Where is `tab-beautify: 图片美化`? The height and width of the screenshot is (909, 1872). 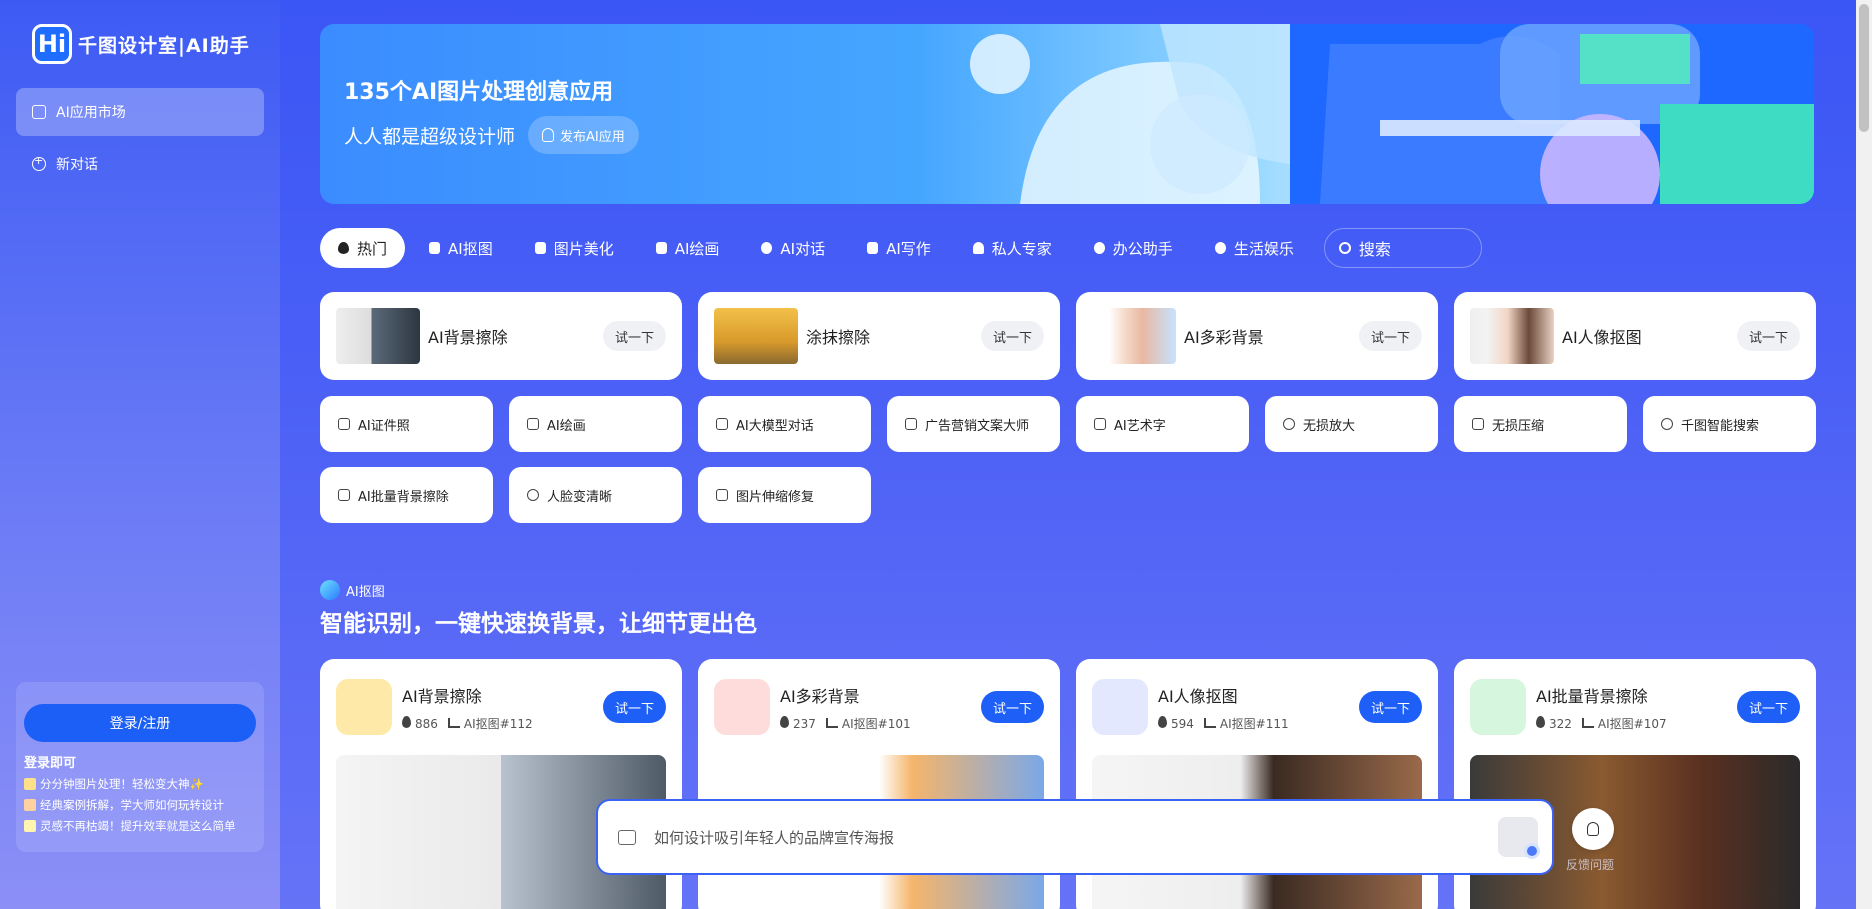 tab-beautify: 图片美化 is located at coordinates (574, 248).